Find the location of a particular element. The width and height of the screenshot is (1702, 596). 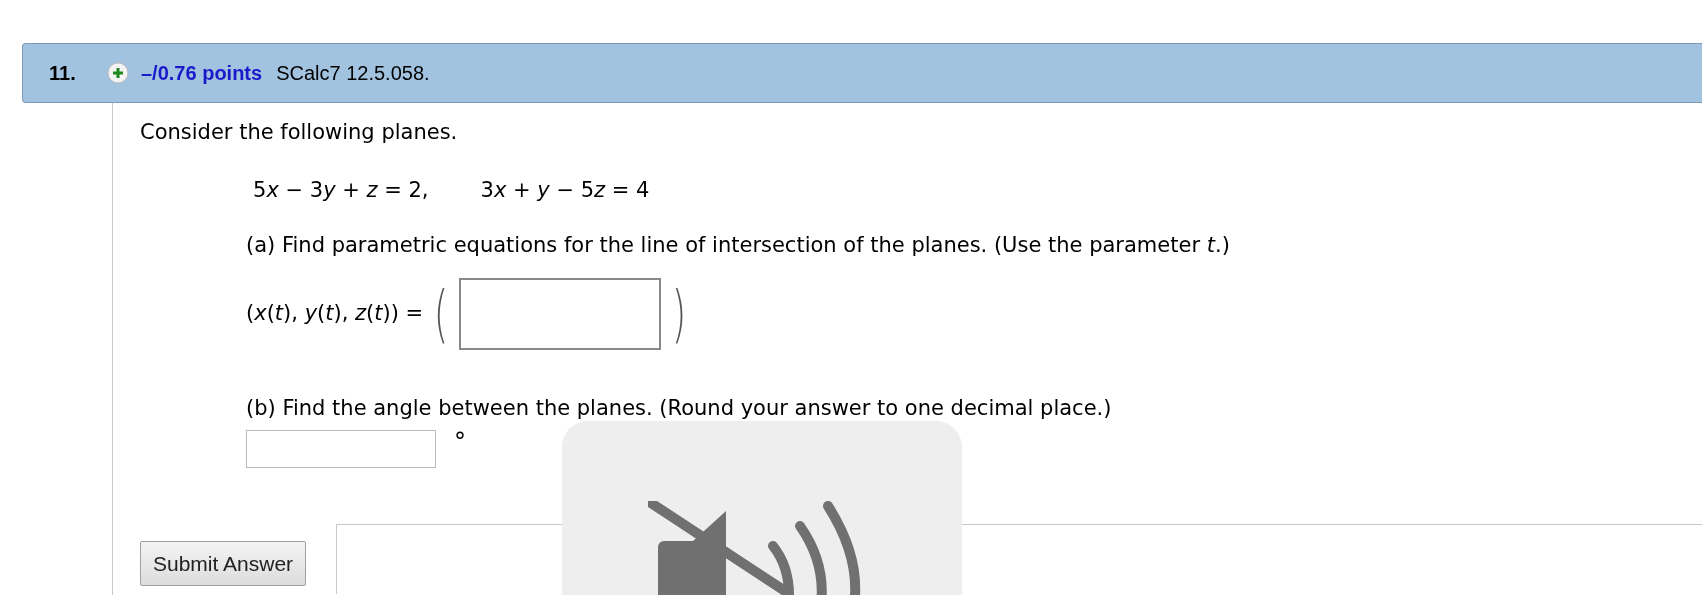

equation: 3x + y − 5z = 4 is located at coordinates (565, 190).